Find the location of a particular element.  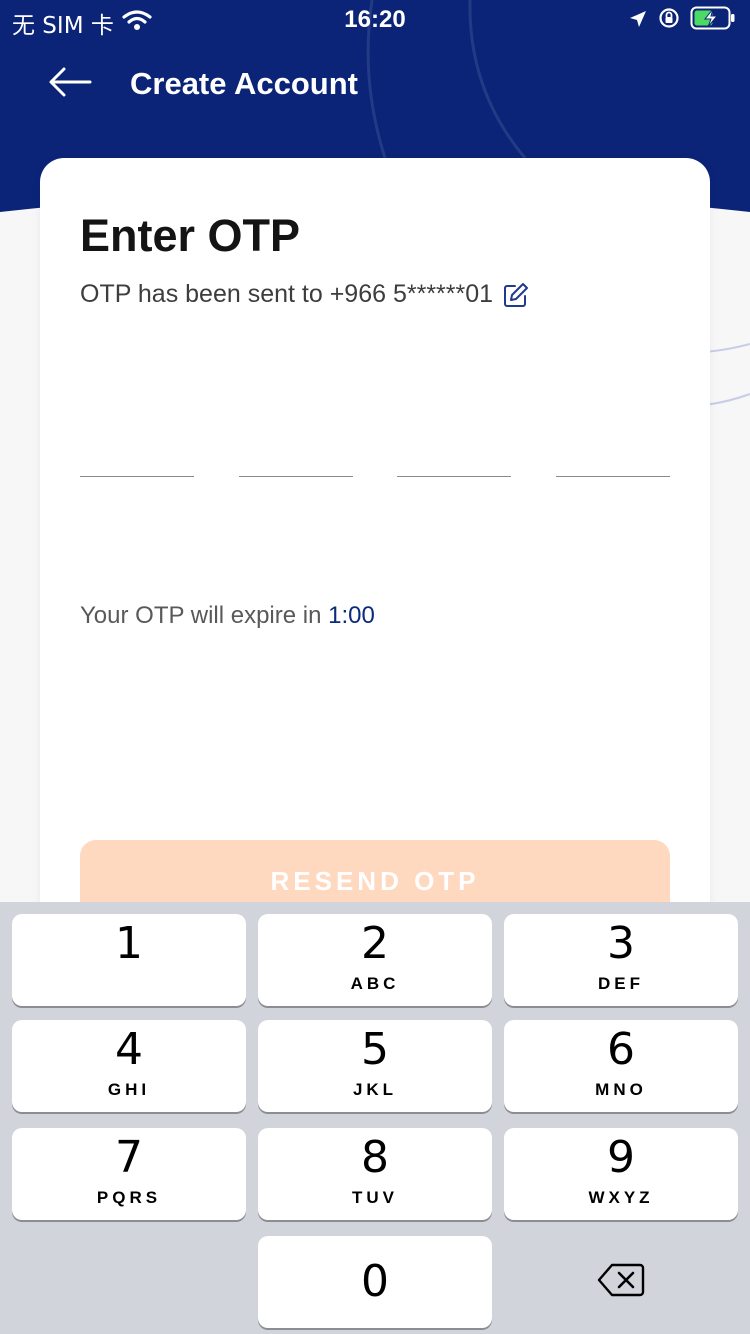

key-4: 4 GHI is located at coordinates (129, 1066).